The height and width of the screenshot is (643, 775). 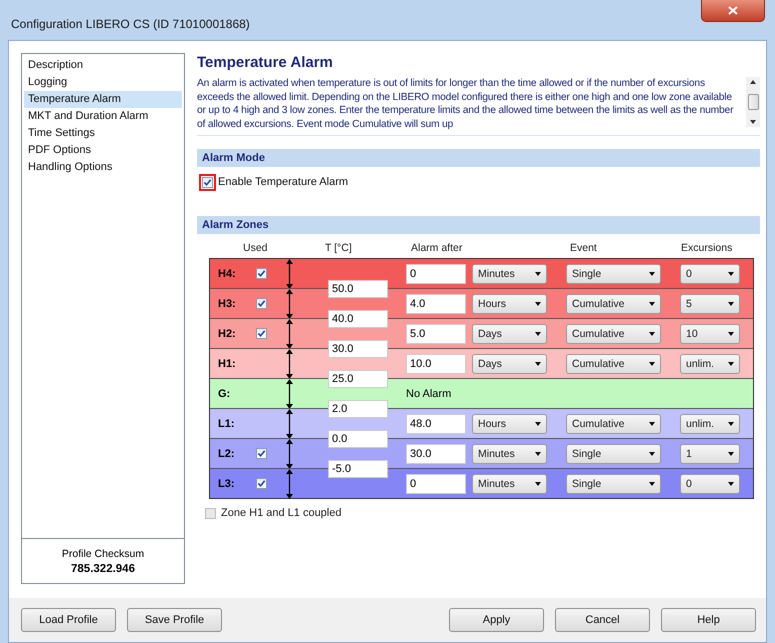 I want to click on temperature-limit-field: 2.0, so click(x=358, y=409).